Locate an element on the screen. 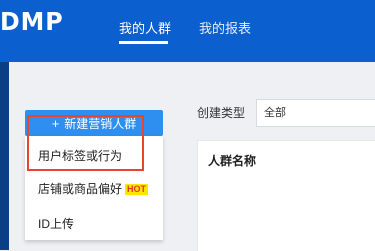 Image resolution: width=375 pixels, height=251 pixels. menu-item-id-upload: ID上传 is located at coordinates (56, 224).